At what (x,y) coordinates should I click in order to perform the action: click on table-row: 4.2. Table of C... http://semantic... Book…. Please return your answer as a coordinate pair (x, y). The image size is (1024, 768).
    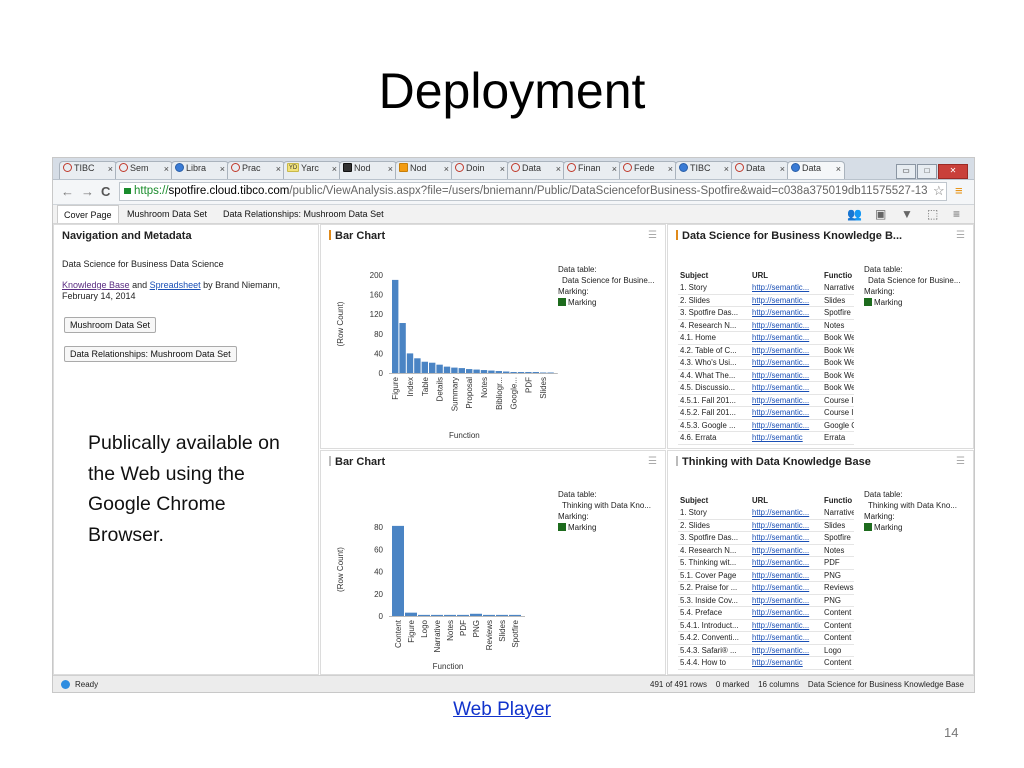
    Looking at the image, I should click on (766, 350).